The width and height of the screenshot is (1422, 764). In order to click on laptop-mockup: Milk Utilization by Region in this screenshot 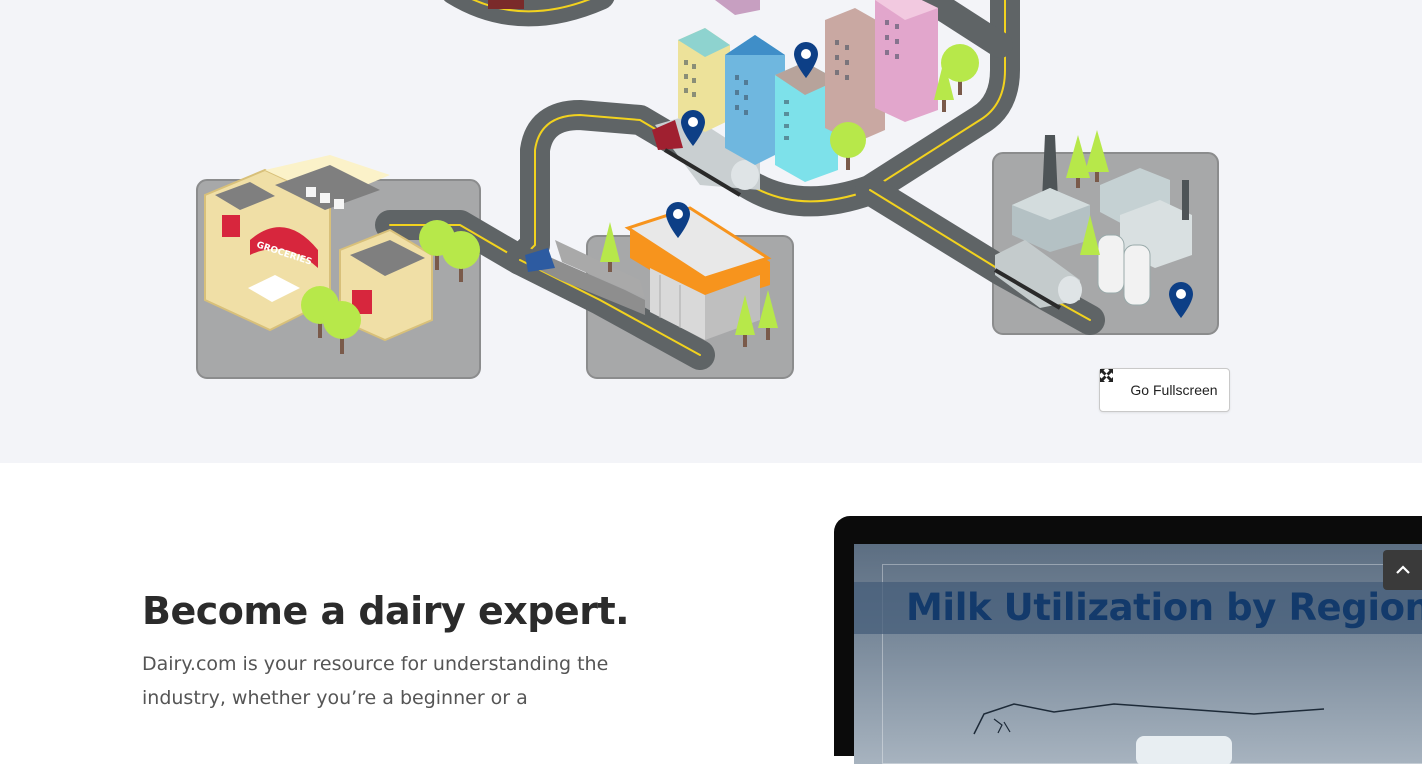, I will do `click(1128, 640)`.